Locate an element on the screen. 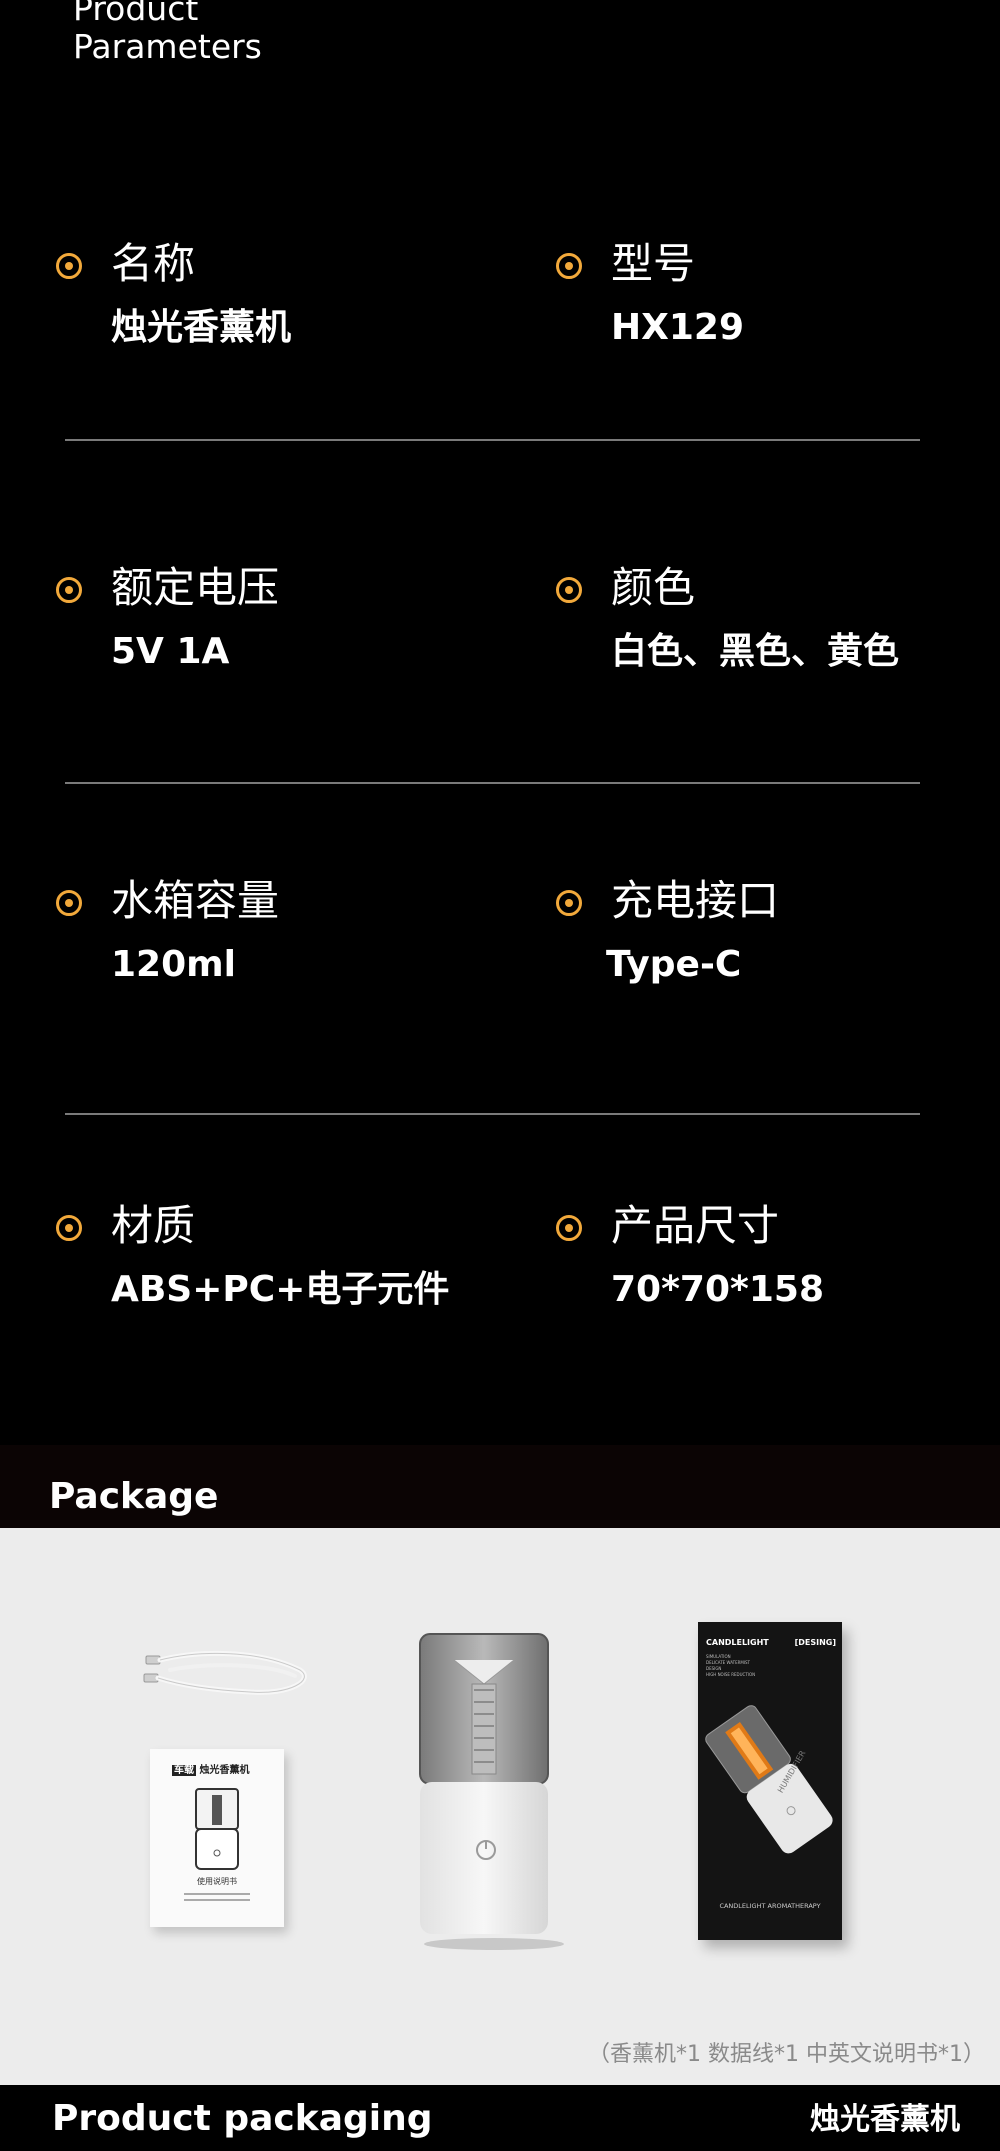 This screenshot has width=1000, height=2151. param-label: 型号 is located at coordinates (653, 263).